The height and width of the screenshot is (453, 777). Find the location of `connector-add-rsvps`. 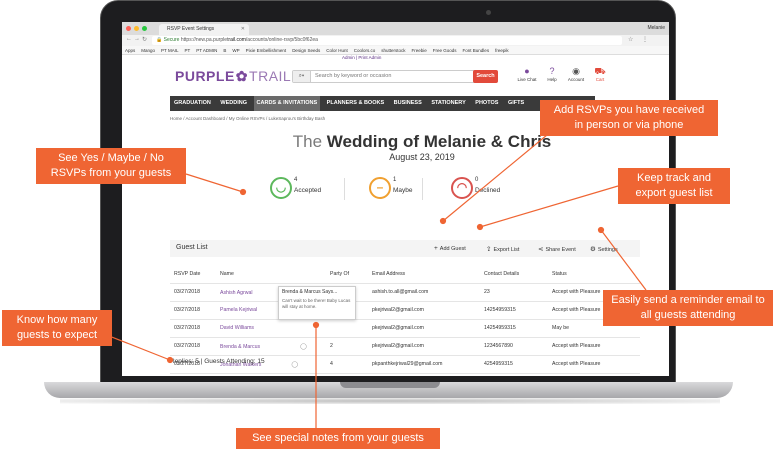

connector-add-rsvps is located at coordinates (498, 175).